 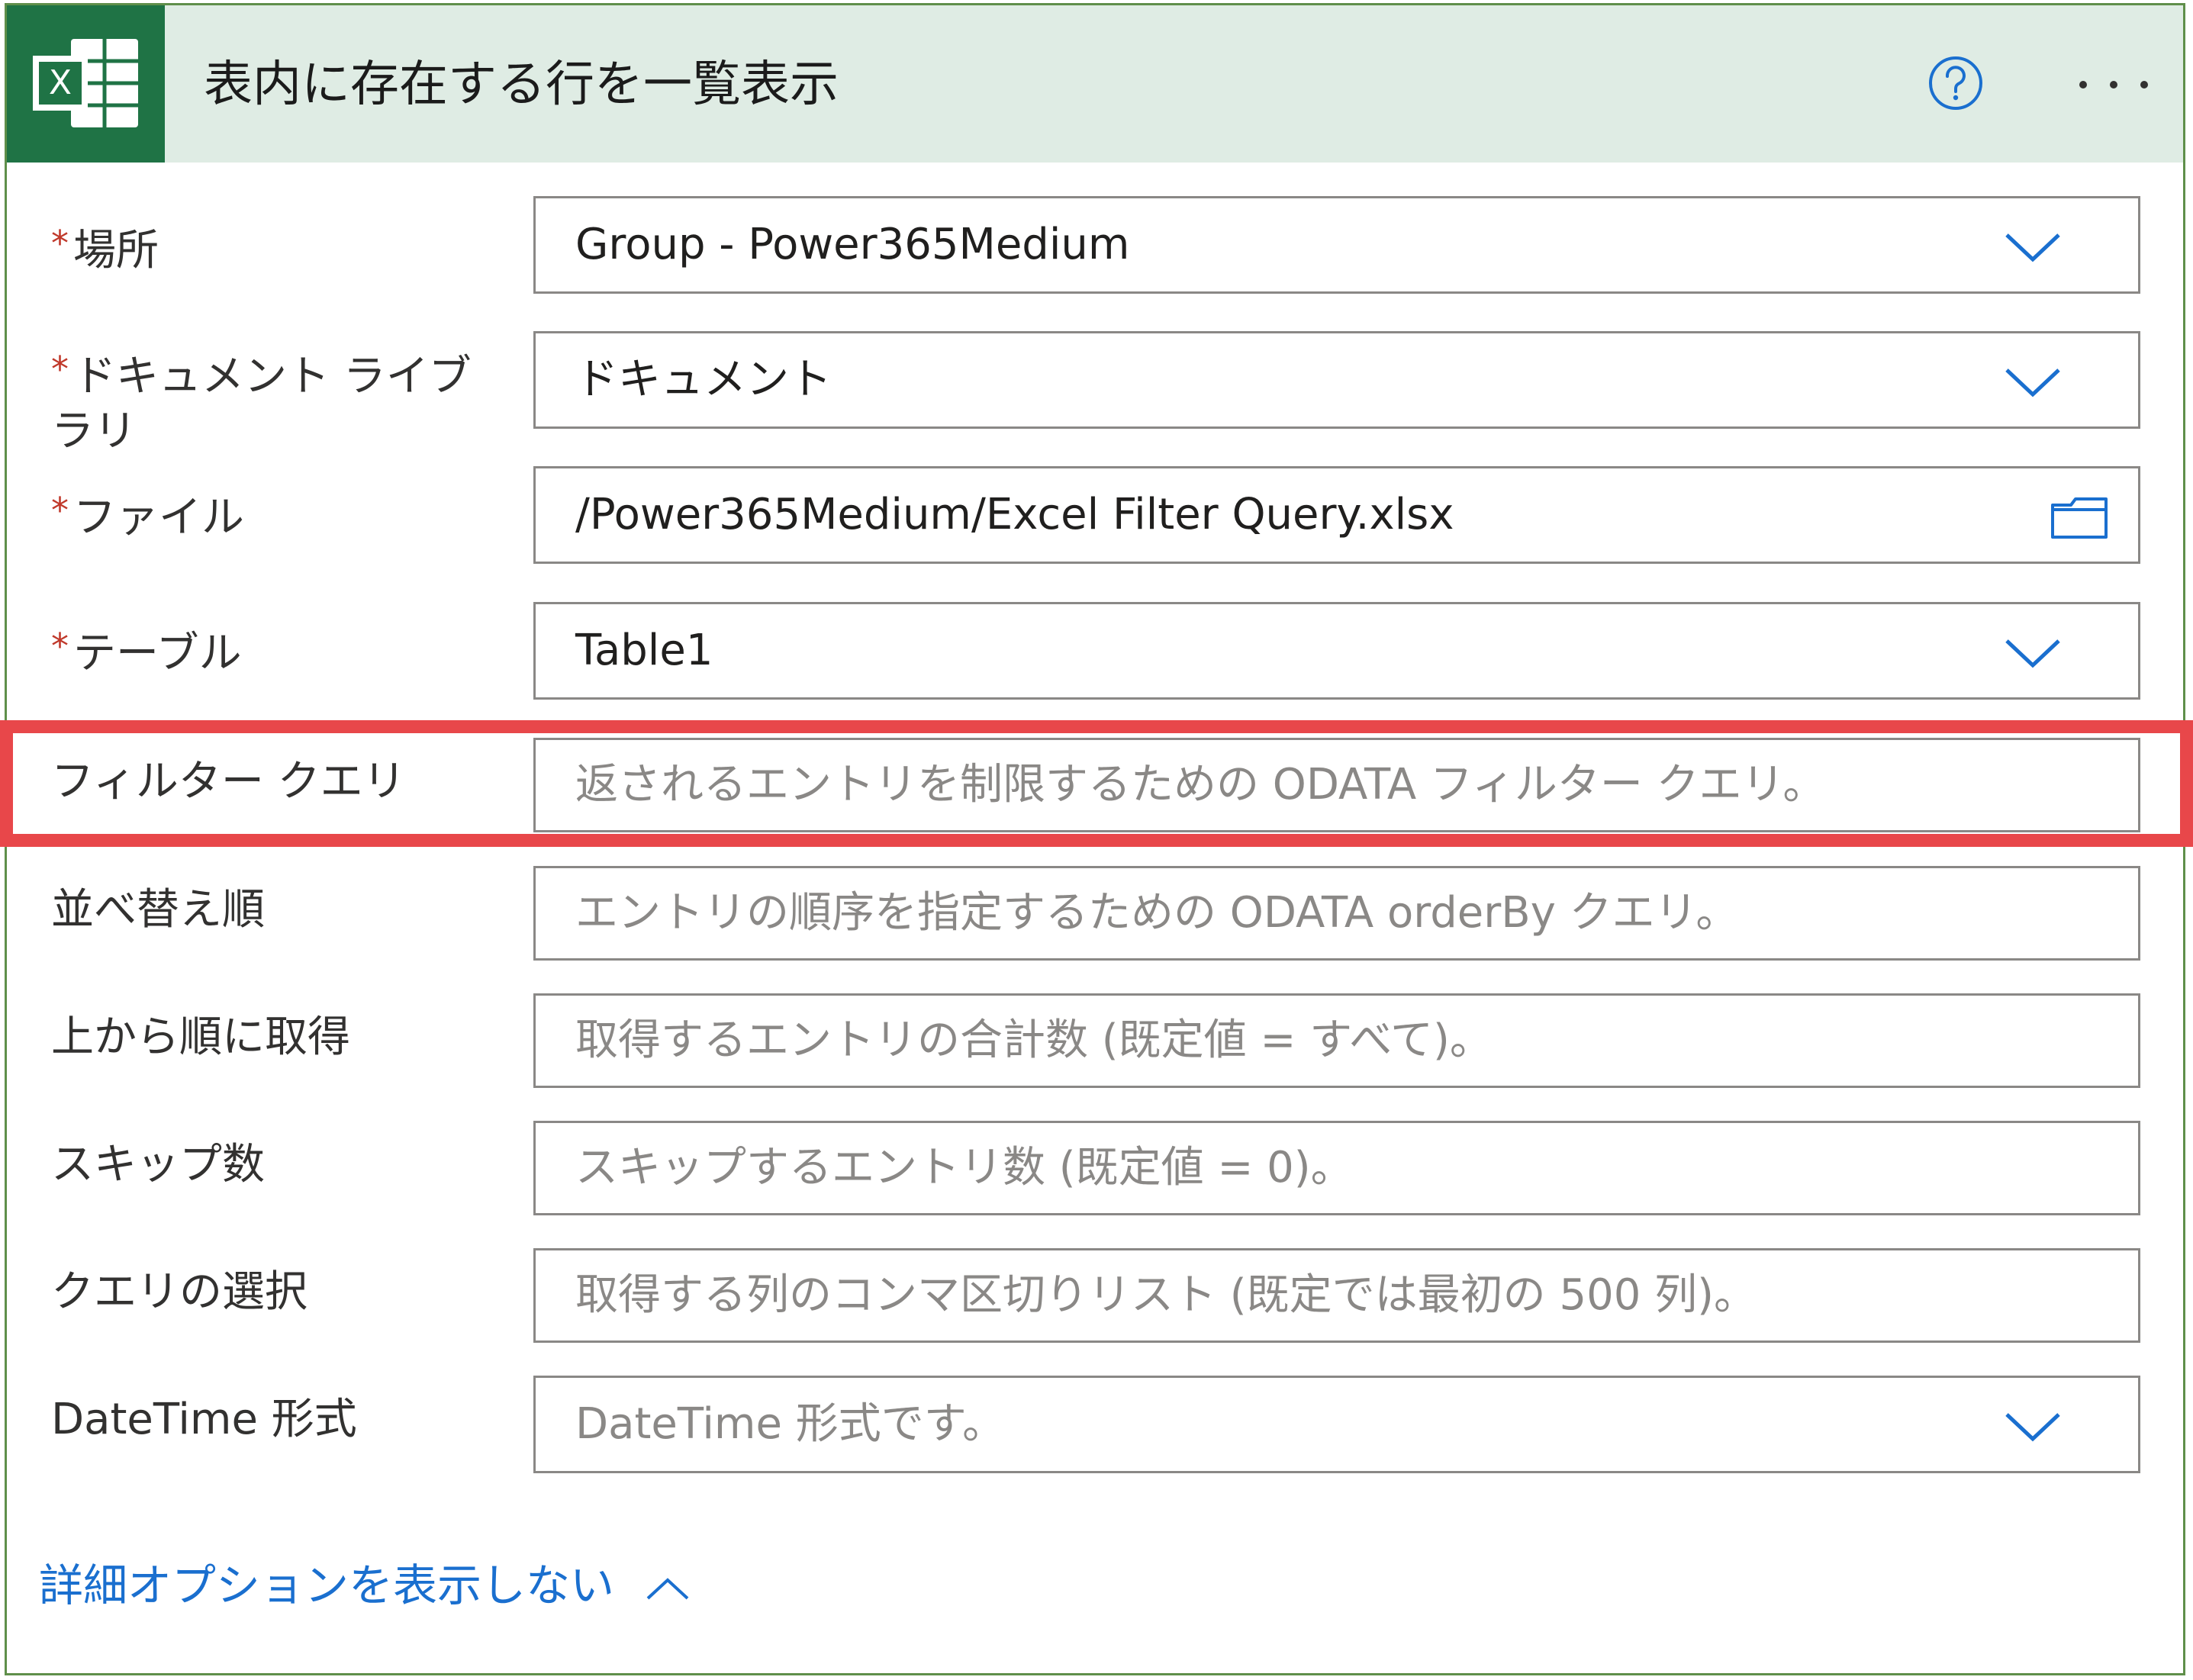 I want to click on top-count-input: 取得するエントリの合計数 (既定値 = すべて)。, so click(x=1336, y=1040).